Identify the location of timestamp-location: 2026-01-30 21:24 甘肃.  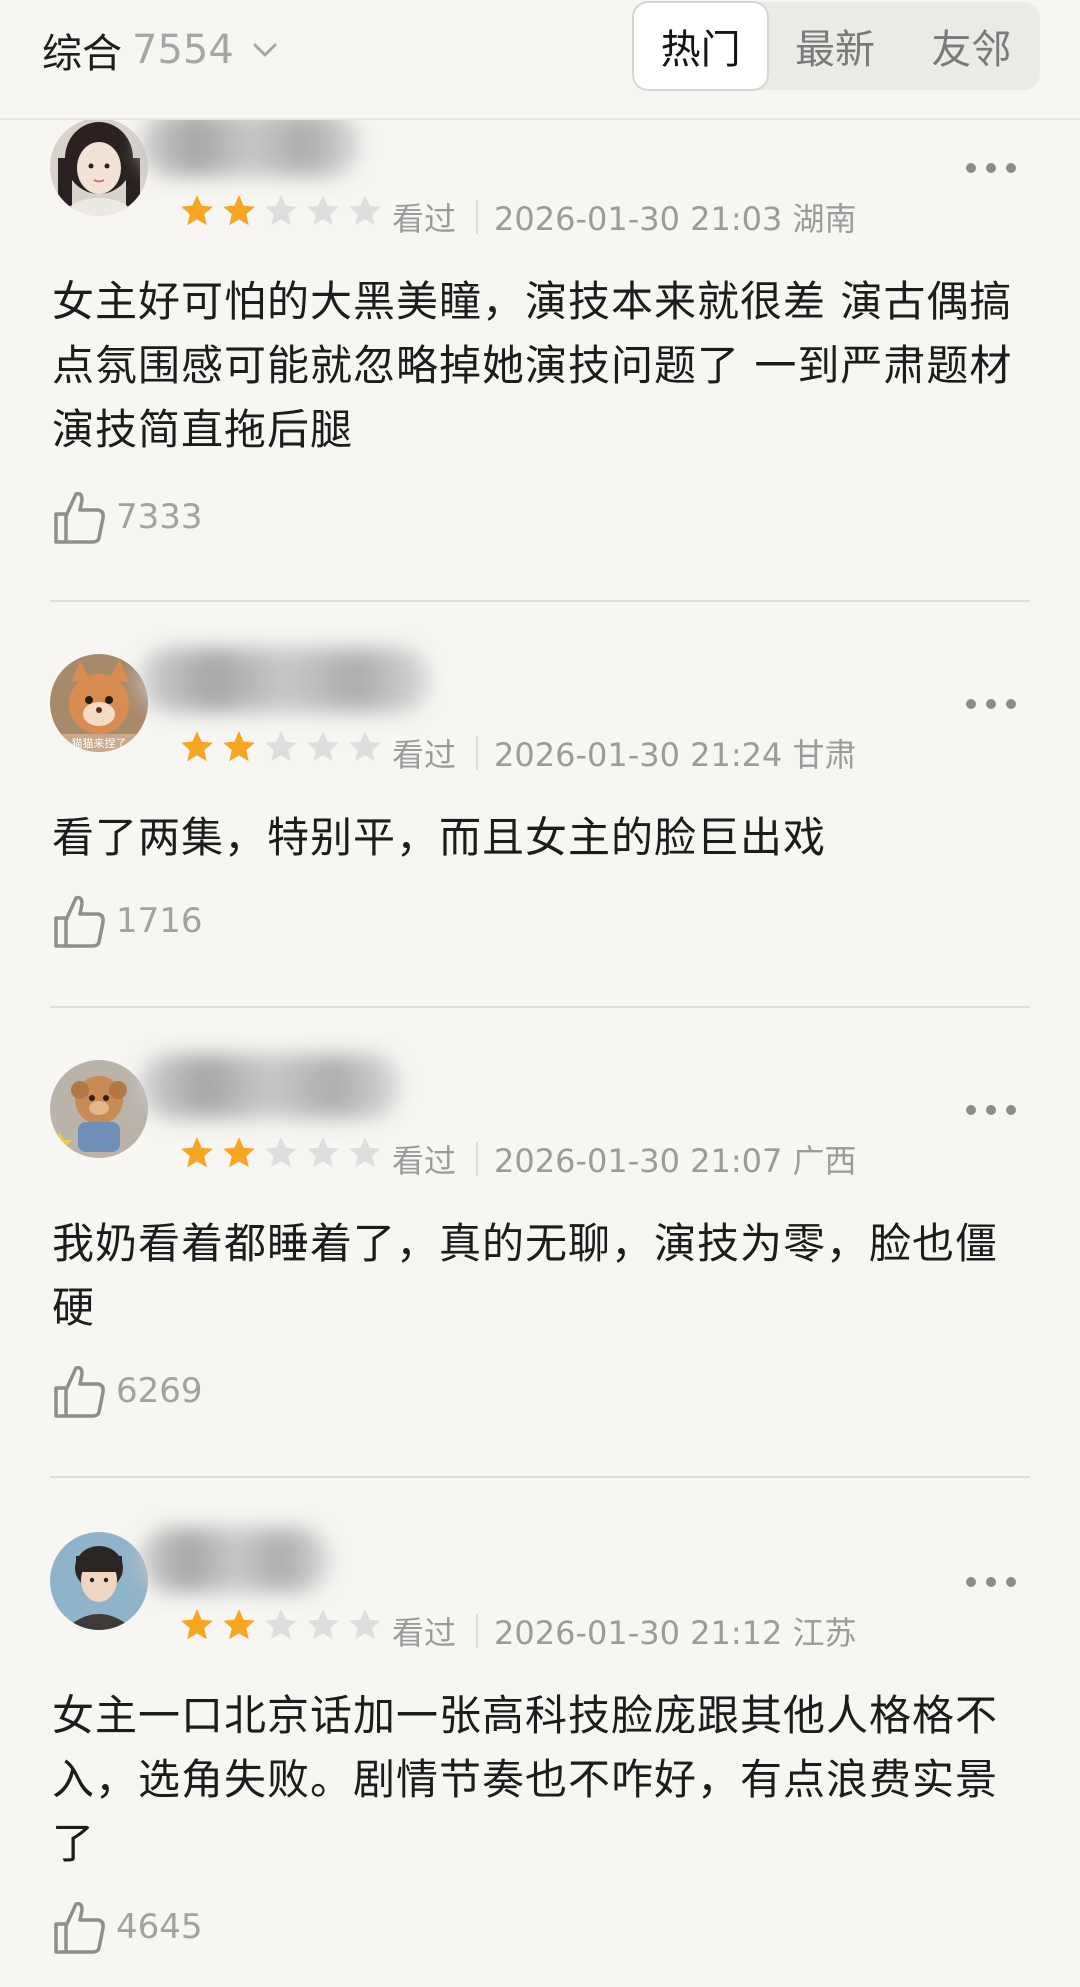
(675, 755).